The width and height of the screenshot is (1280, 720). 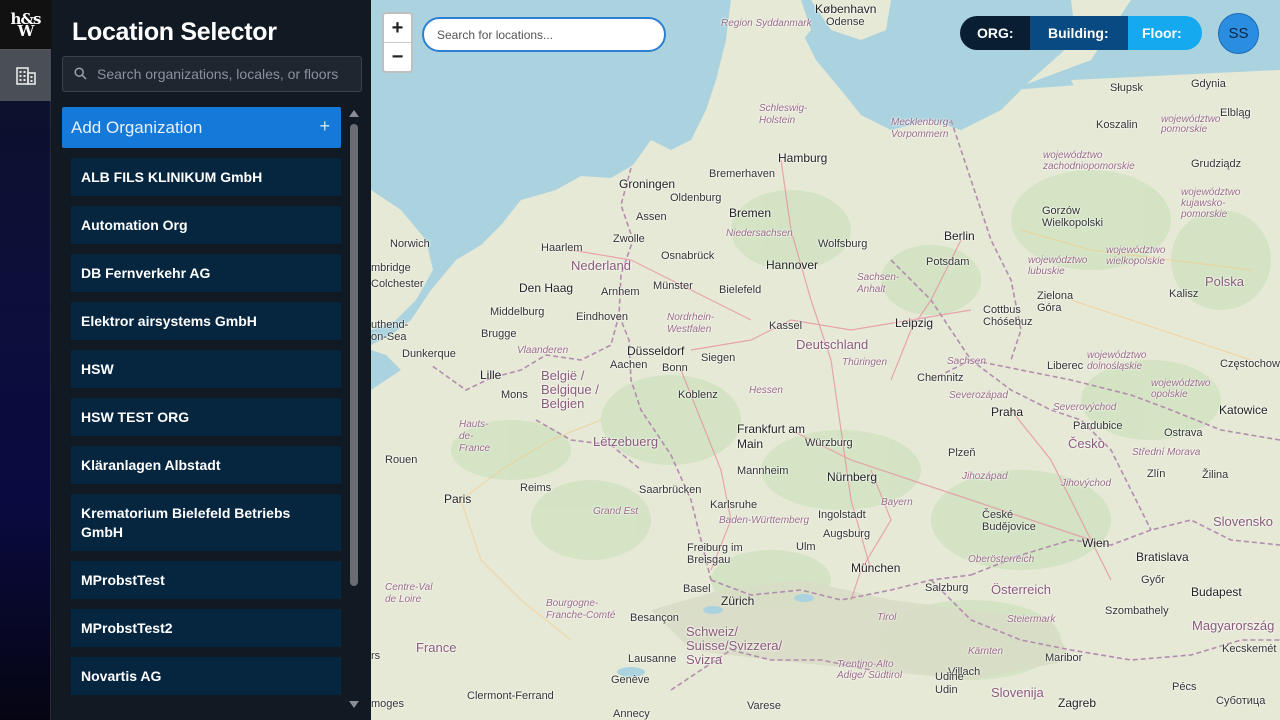 I want to click on map-label-city: Chemnitz, so click(x=940, y=378).